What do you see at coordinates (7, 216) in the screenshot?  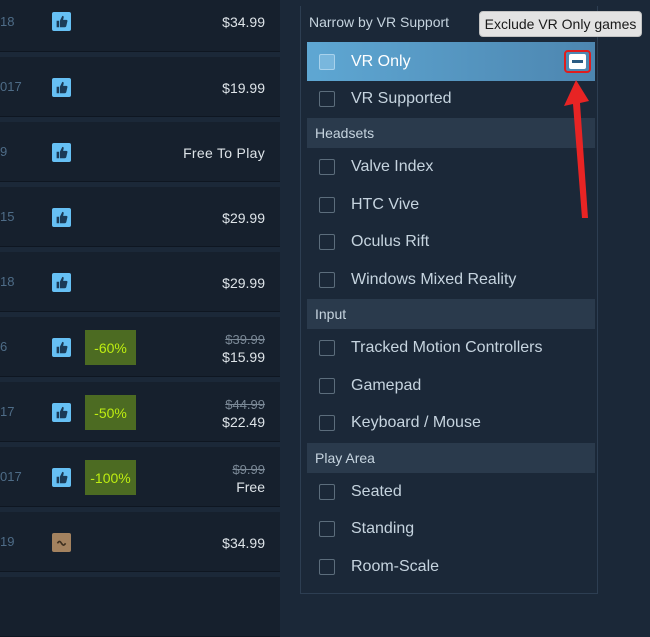 I see `release-date: 15` at bounding box center [7, 216].